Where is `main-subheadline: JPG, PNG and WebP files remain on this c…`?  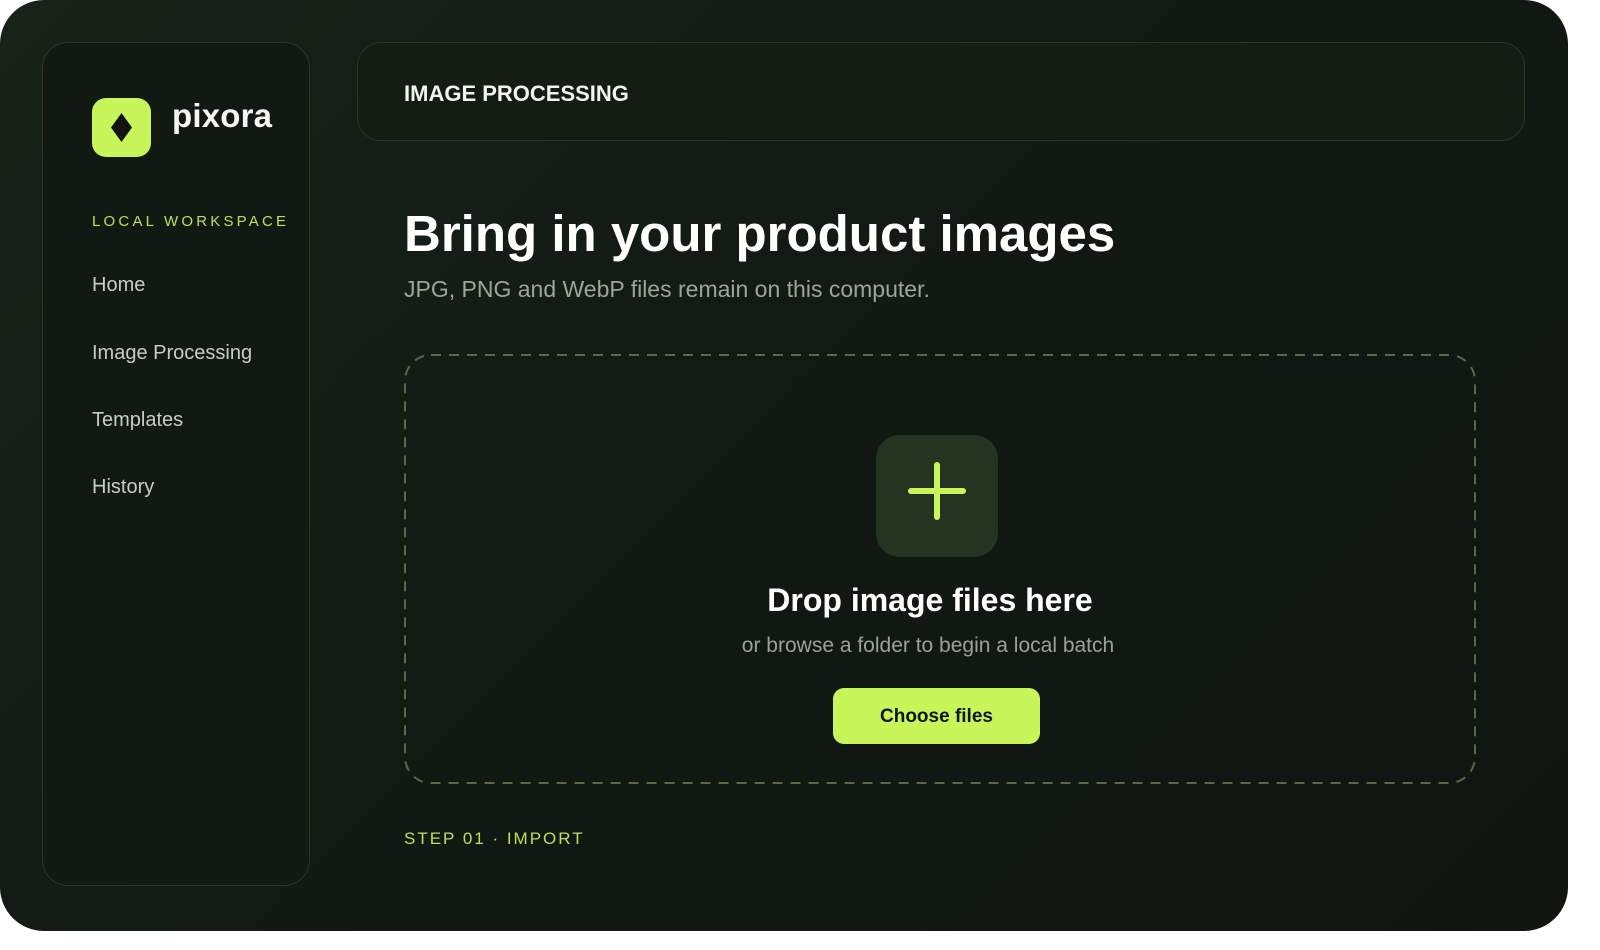
main-subheadline: JPG, PNG and WebP files remain on this c… is located at coordinates (667, 289).